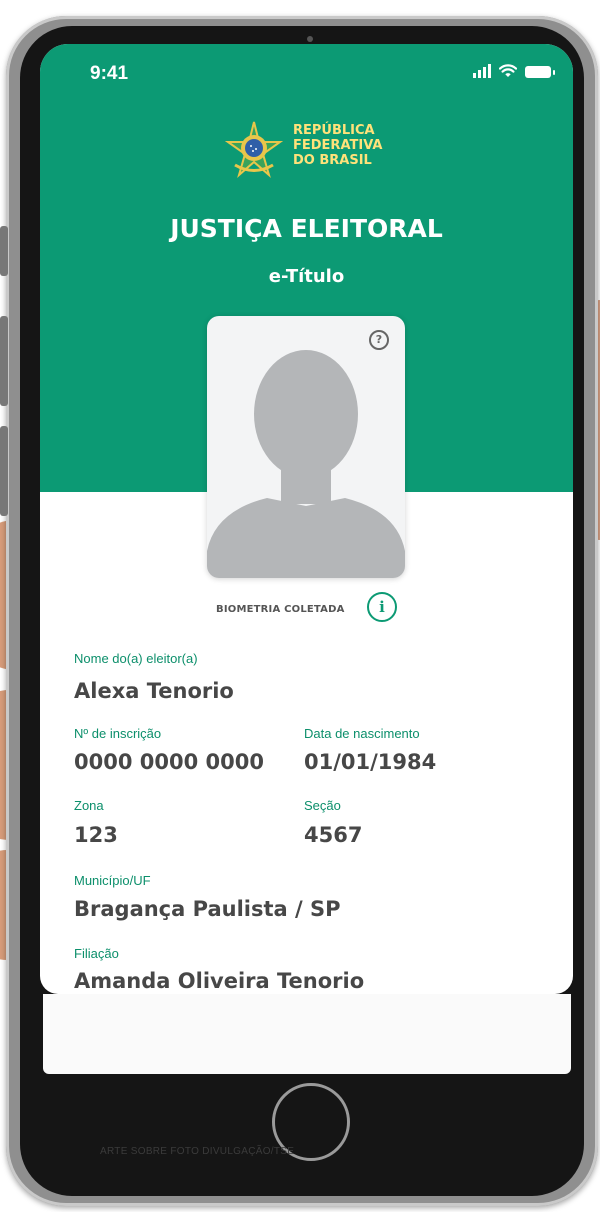  What do you see at coordinates (307, 1034) in the screenshot?
I see `card-underlay` at bounding box center [307, 1034].